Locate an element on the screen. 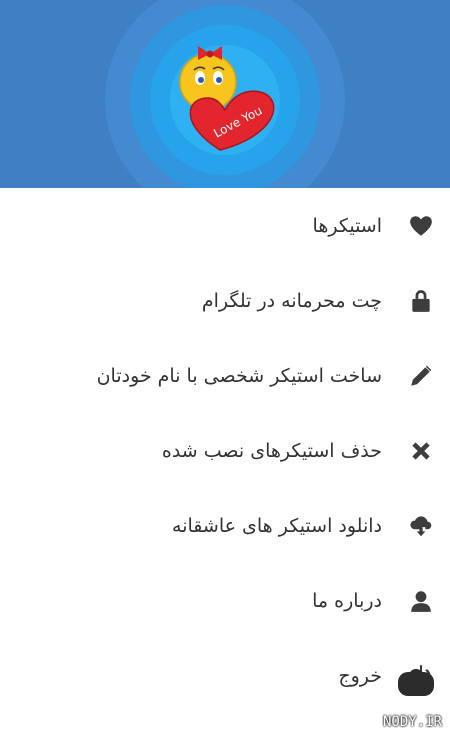 The image size is (450, 740). menu-item-stickers: استیکرها is located at coordinates (225, 225).